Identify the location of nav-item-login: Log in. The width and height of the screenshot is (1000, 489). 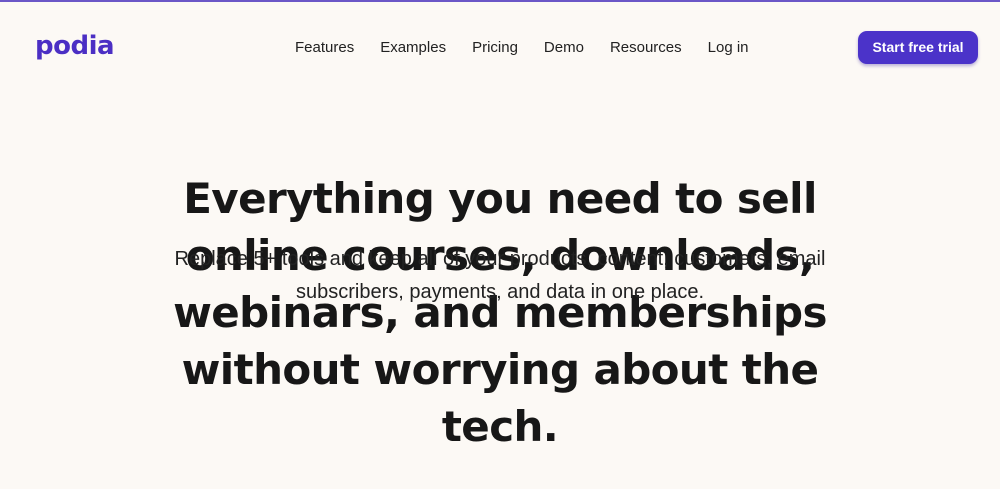
(728, 48).